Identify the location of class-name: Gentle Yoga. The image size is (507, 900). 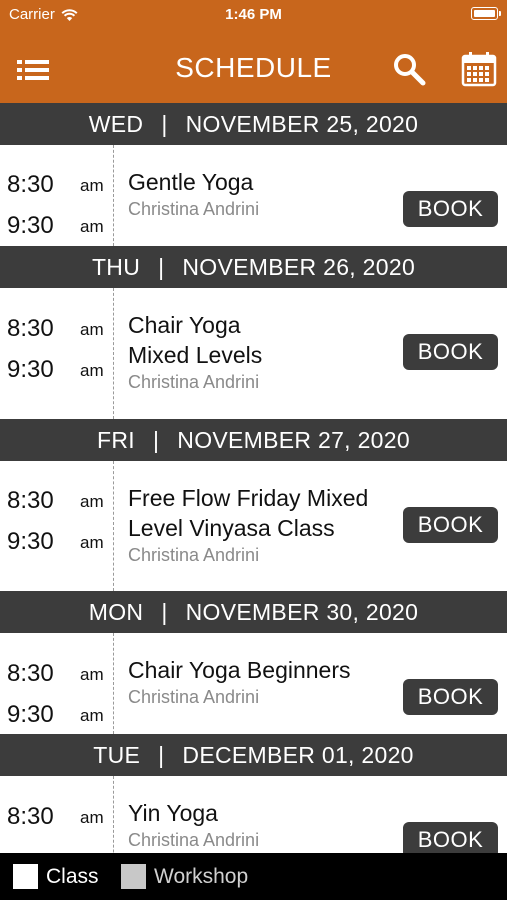
(191, 182).